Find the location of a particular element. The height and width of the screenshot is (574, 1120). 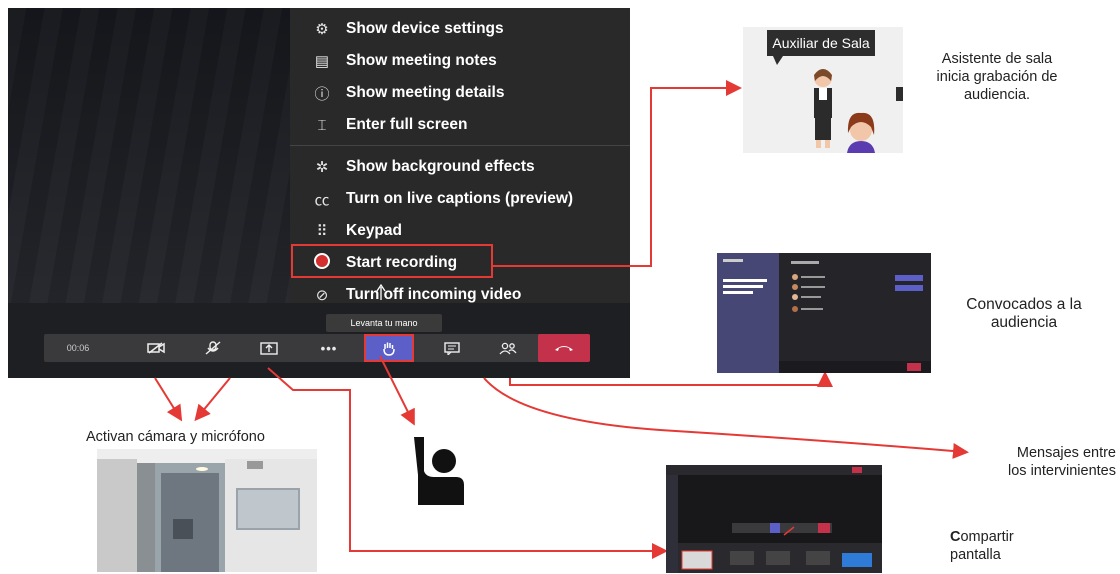

arrow-chat-to-messages is located at coordinates (726, 418).